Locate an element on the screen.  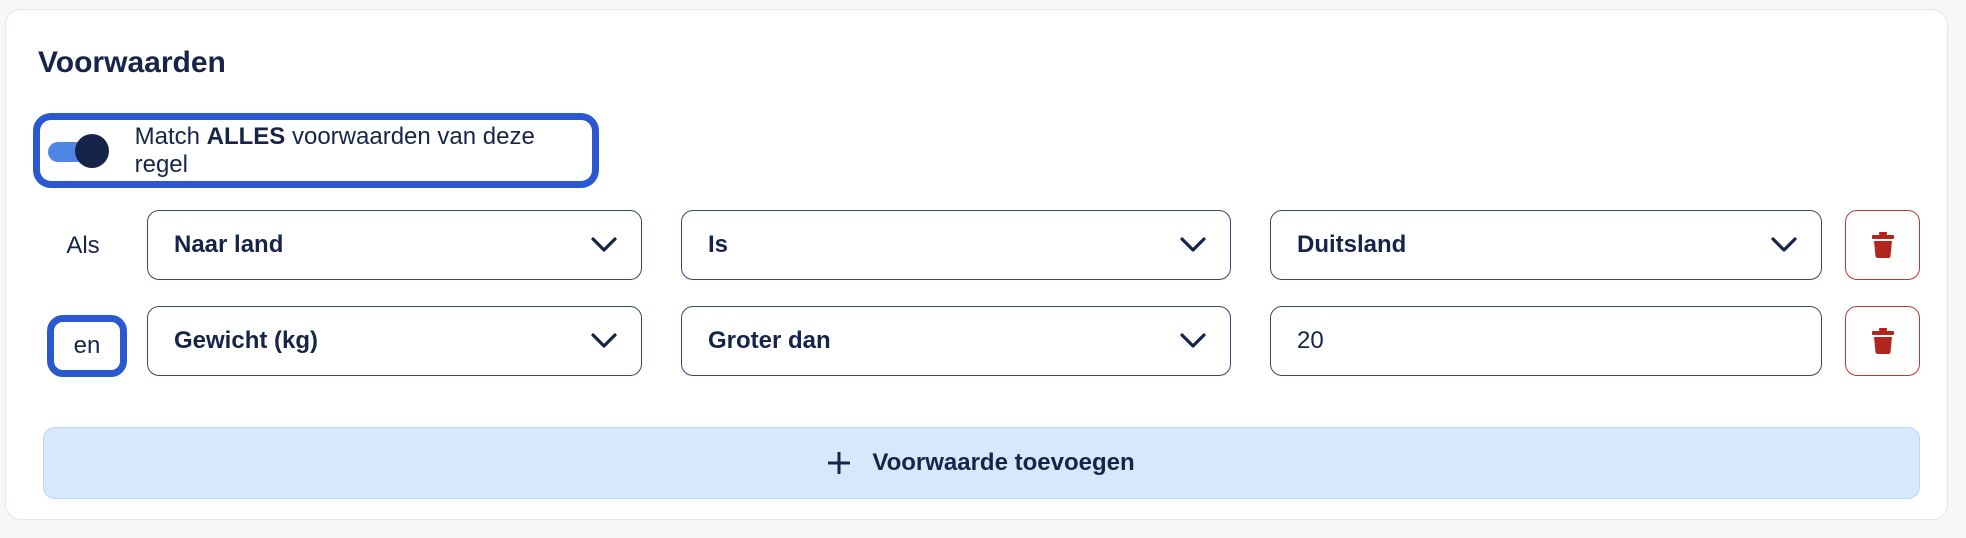
field-select-value: Gewicht (kg) is located at coordinates (246, 340).